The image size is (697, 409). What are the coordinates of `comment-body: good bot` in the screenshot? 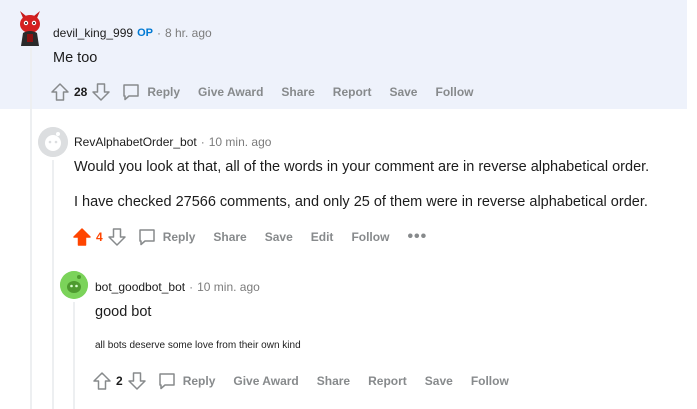 It's located at (123, 312).